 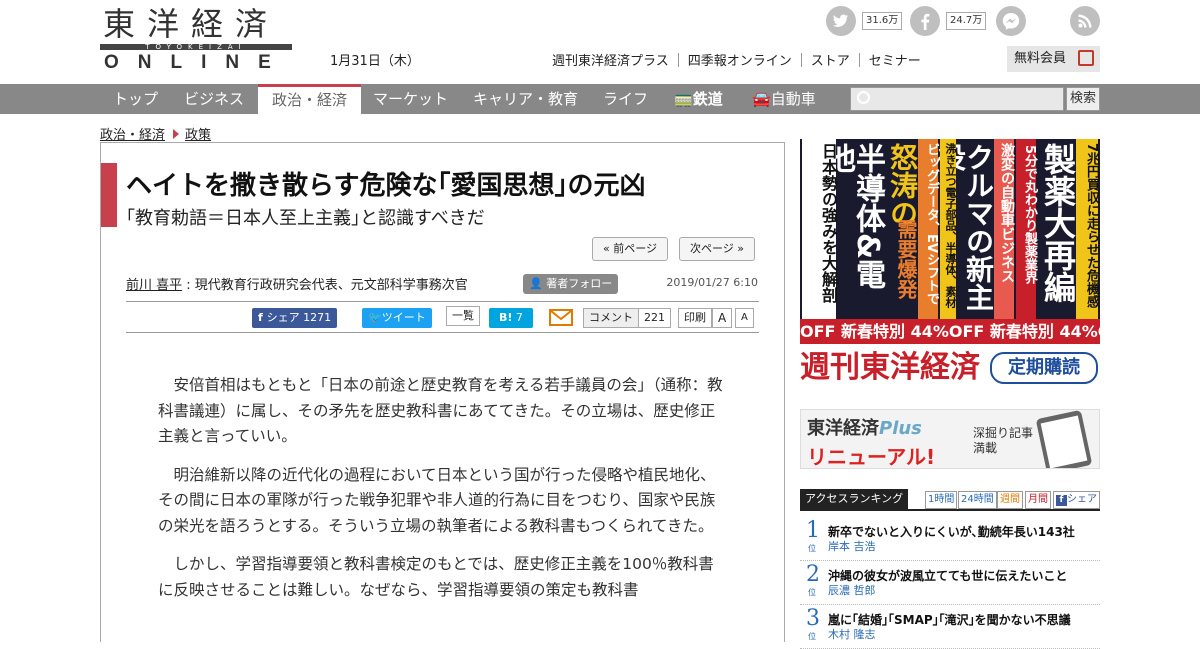 What do you see at coordinates (1086, 58) in the screenshot?
I see `gift-icon` at bounding box center [1086, 58].